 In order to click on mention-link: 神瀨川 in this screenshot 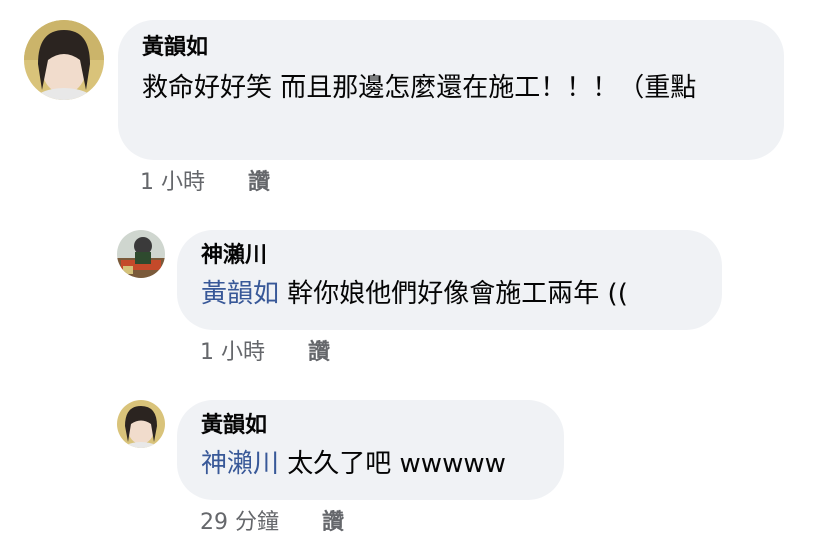, I will do `click(240, 464)`.